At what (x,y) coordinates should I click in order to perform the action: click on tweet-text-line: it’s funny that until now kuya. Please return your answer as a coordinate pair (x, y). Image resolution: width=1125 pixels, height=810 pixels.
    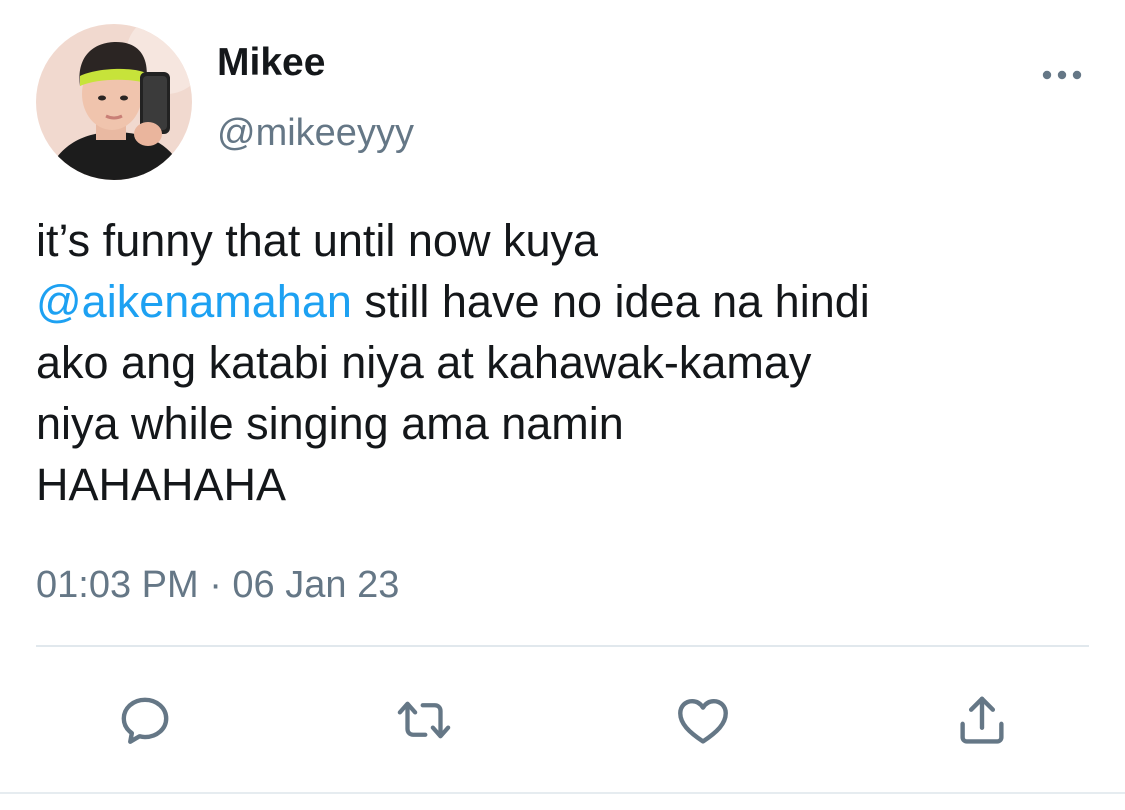
    Looking at the image, I should click on (317, 240).